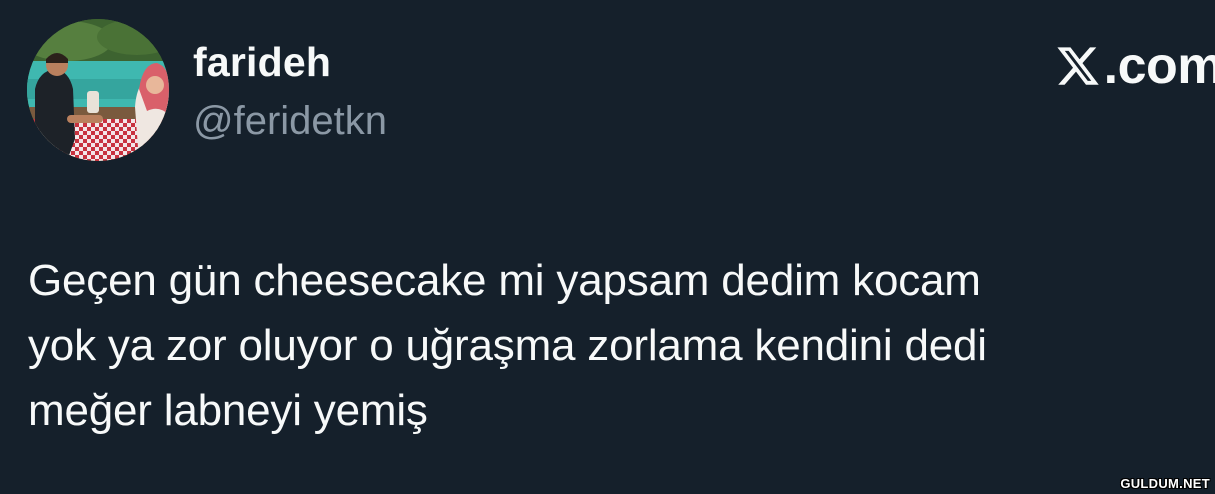 This screenshot has width=1215, height=494. What do you see at coordinates (1159, 66) in the screenshot?
I see `brand-domain: .com` at bounding box center [1159, 66].